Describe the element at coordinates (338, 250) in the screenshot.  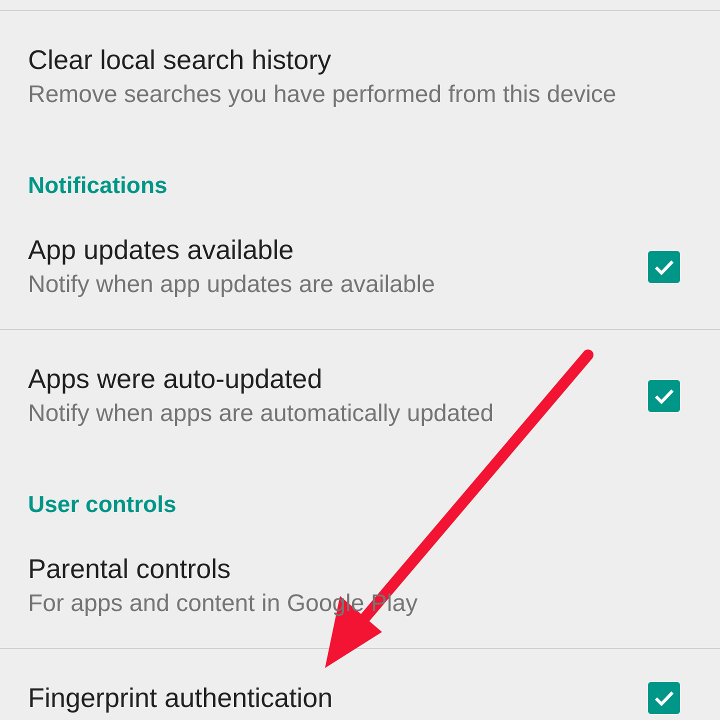
I see `setting-title: App updates available` at that location.